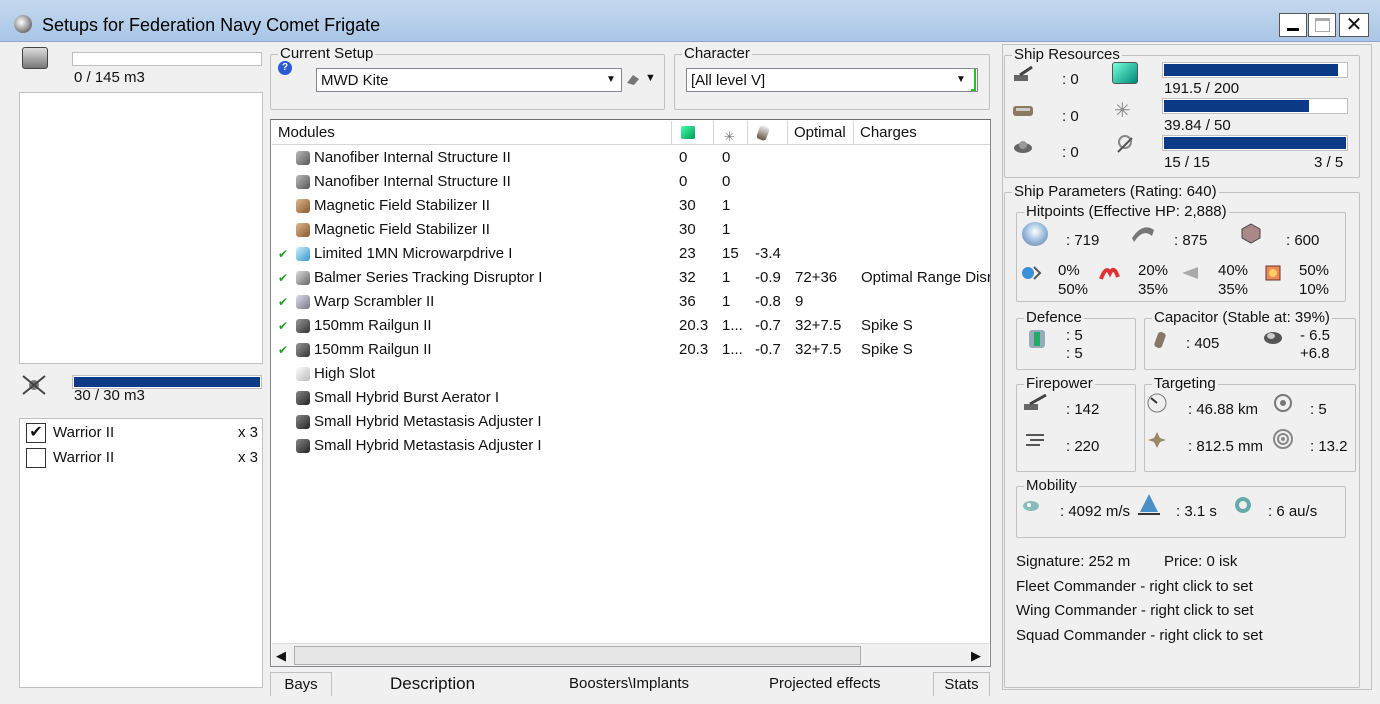 Image resolution: width=1380 pixels, height=704 pixels. I want to click on targeting-range-text: : 46.88 km, so click(1223, 409).